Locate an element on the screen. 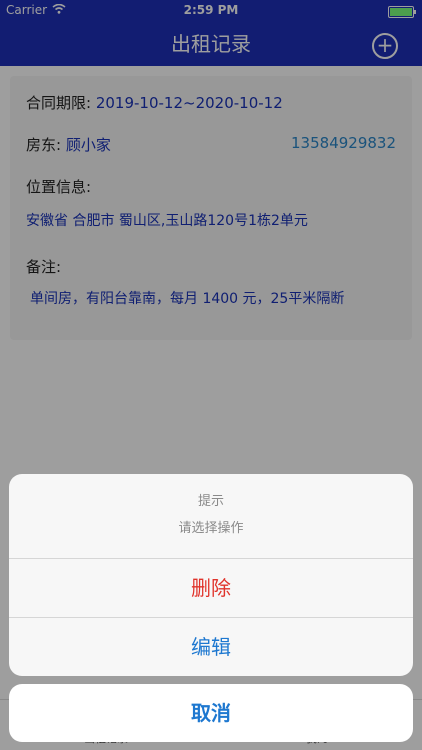  edit-button: 编辑 is located at coordinates (211, 647).